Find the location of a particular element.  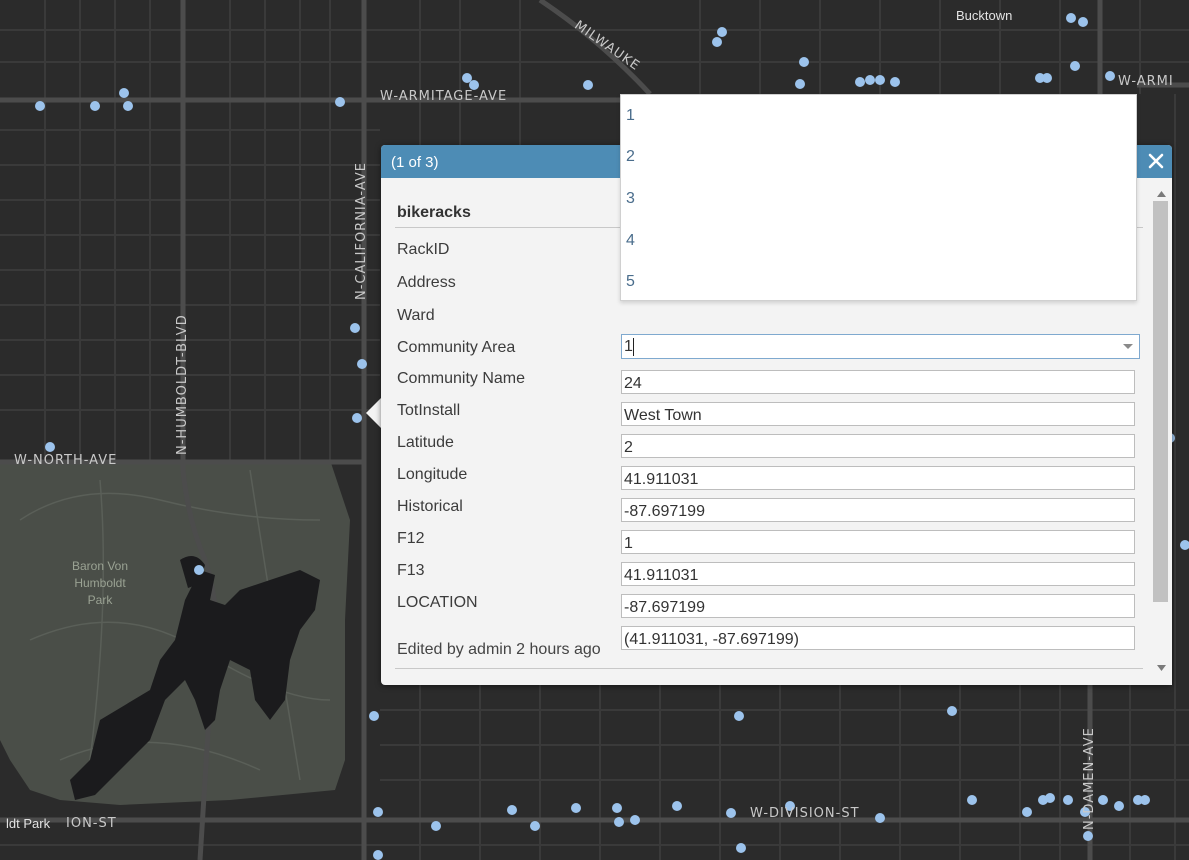

ward-select: 1 is located at coordinates (880, 346).